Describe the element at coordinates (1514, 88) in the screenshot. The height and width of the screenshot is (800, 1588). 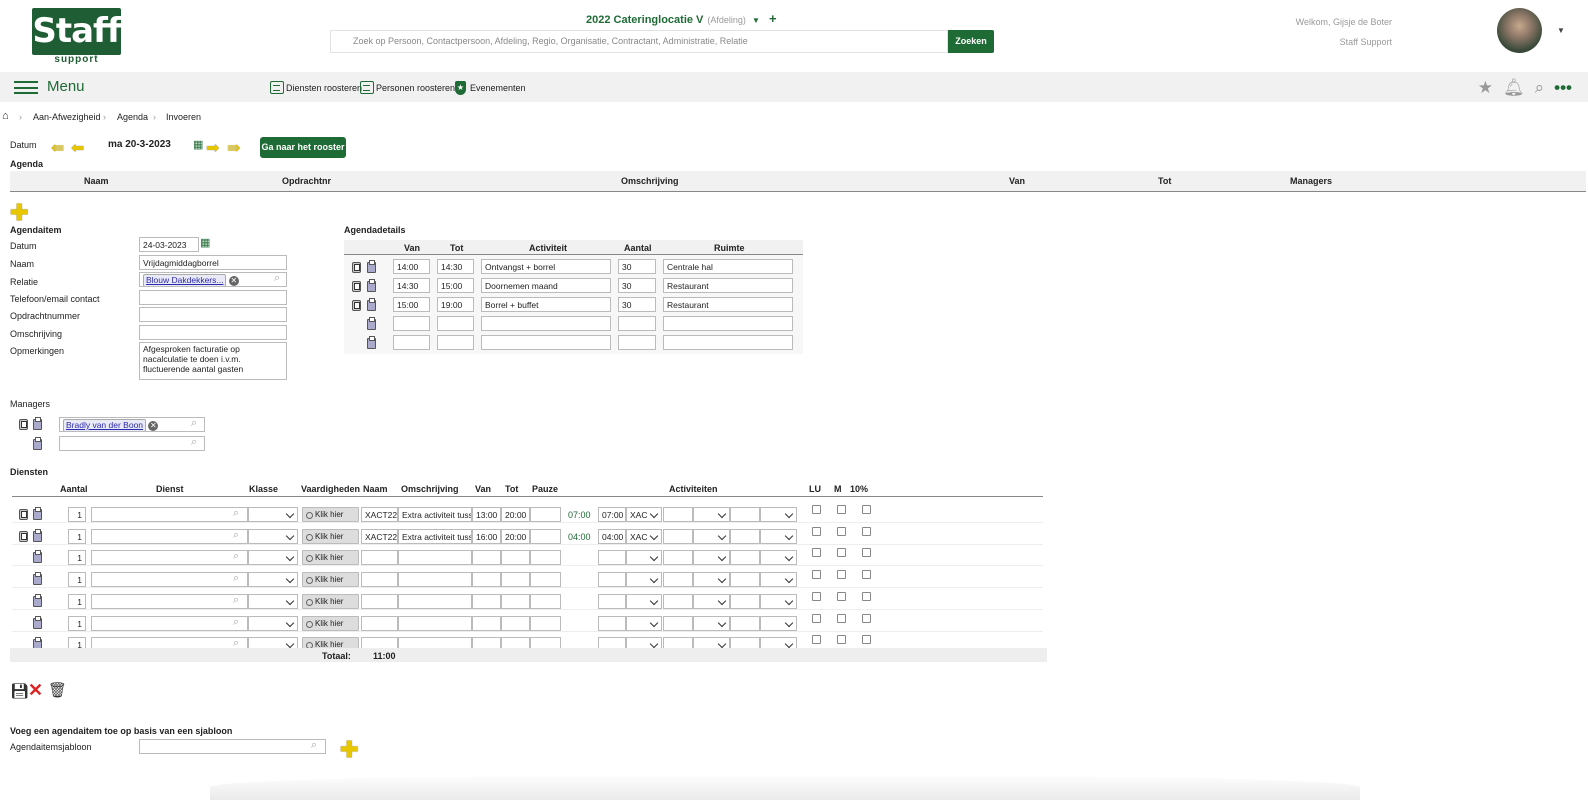
I see `bell-icon: 🔔︎` at that location.